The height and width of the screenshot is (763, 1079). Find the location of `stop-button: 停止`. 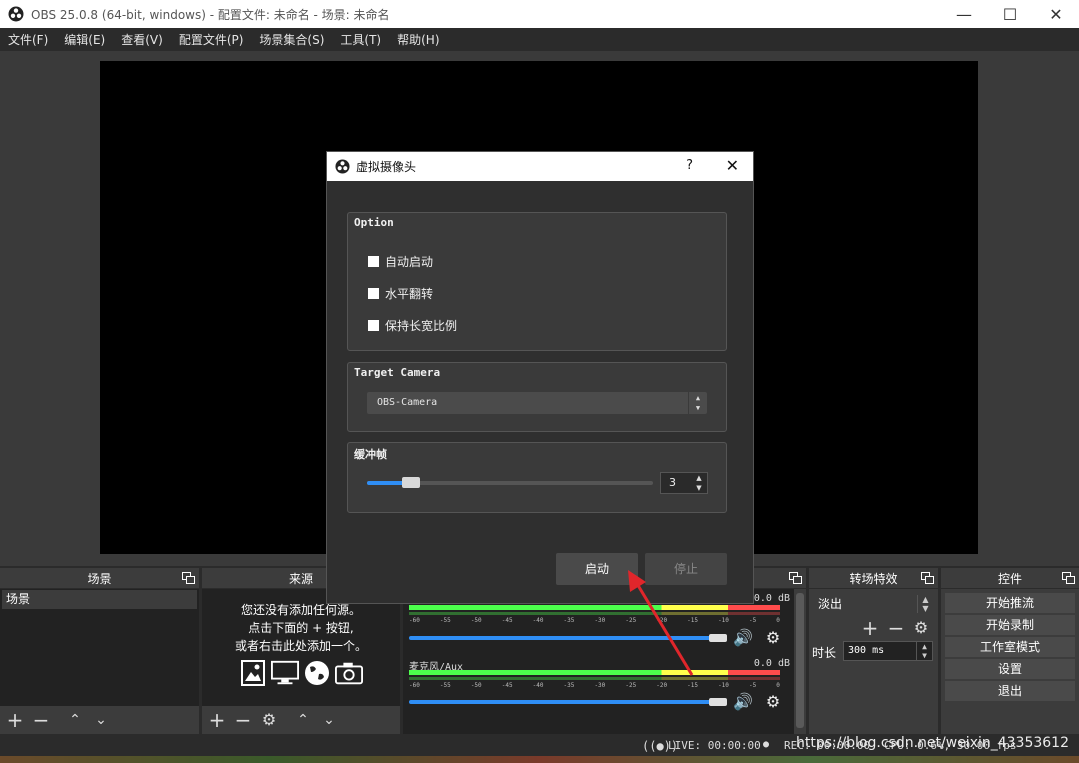

stop-button: 停止 is located at coordinates (686, 569).